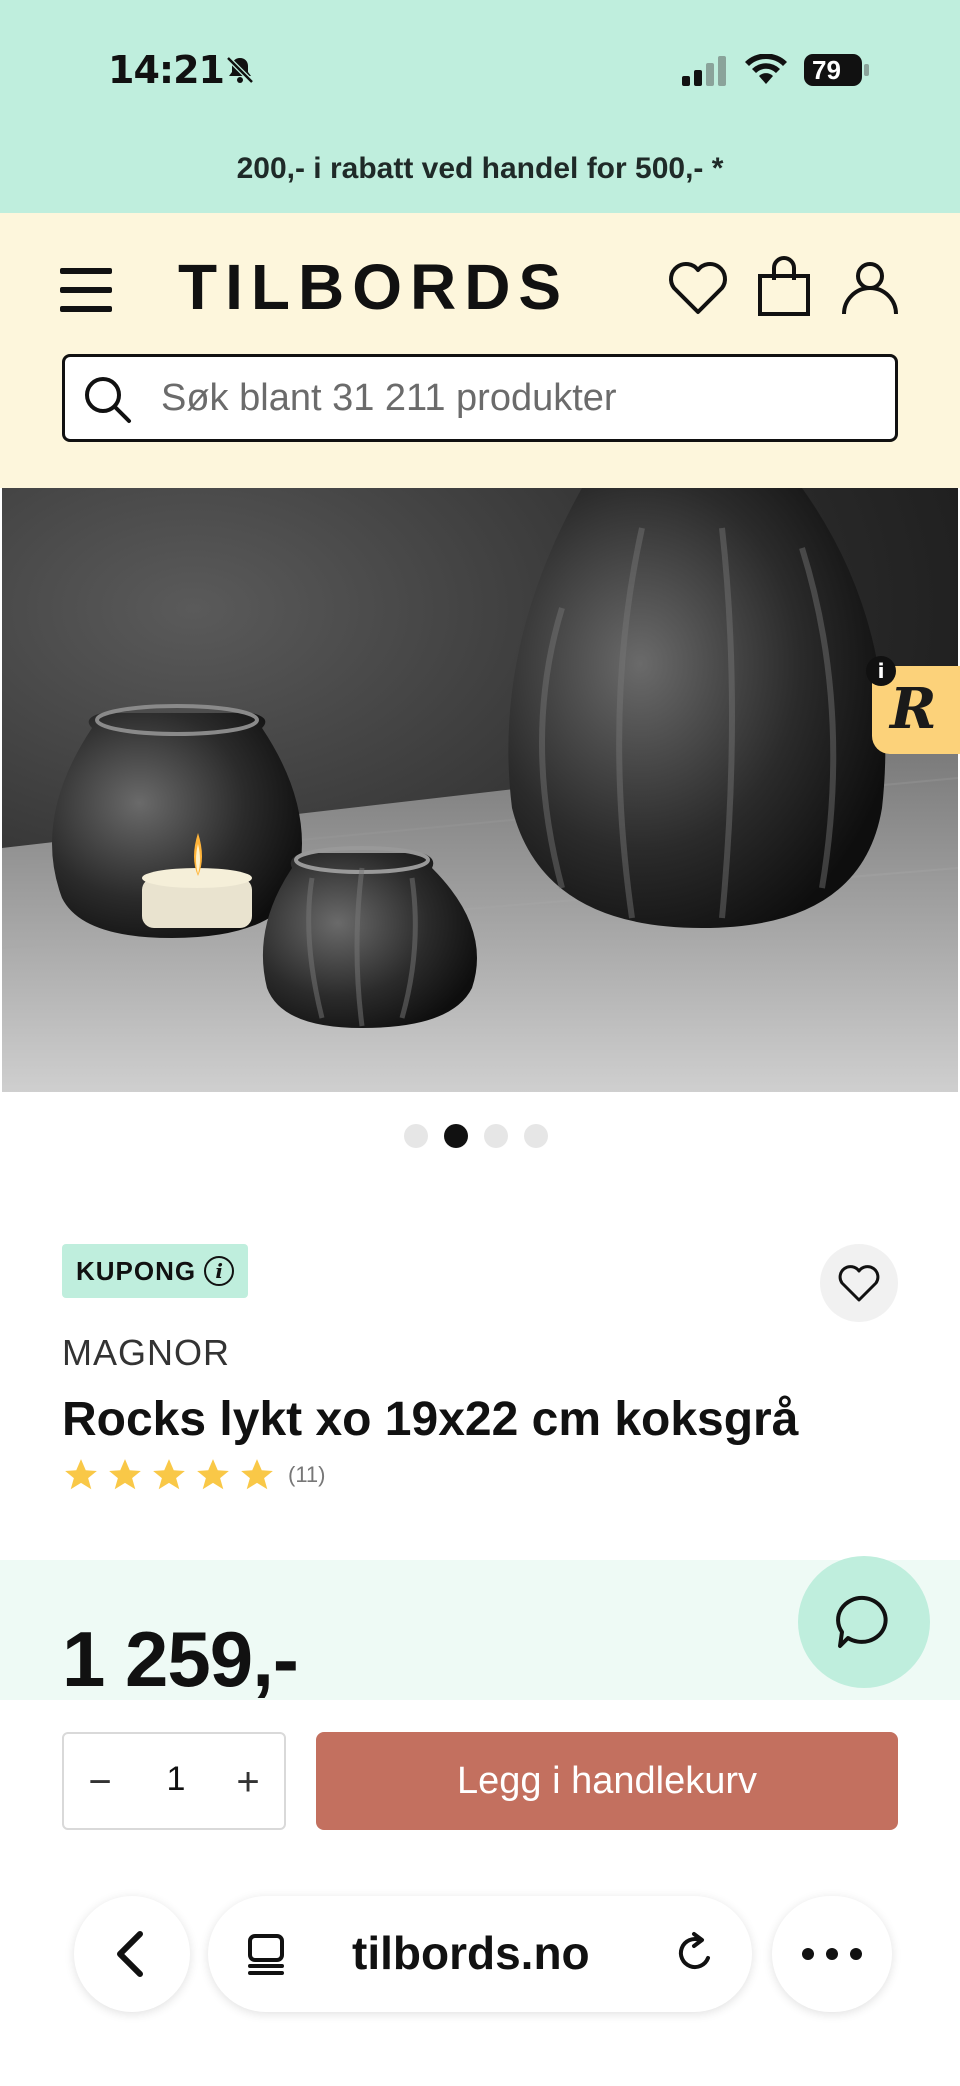  I want to click on search-icon, so click(108, 400).